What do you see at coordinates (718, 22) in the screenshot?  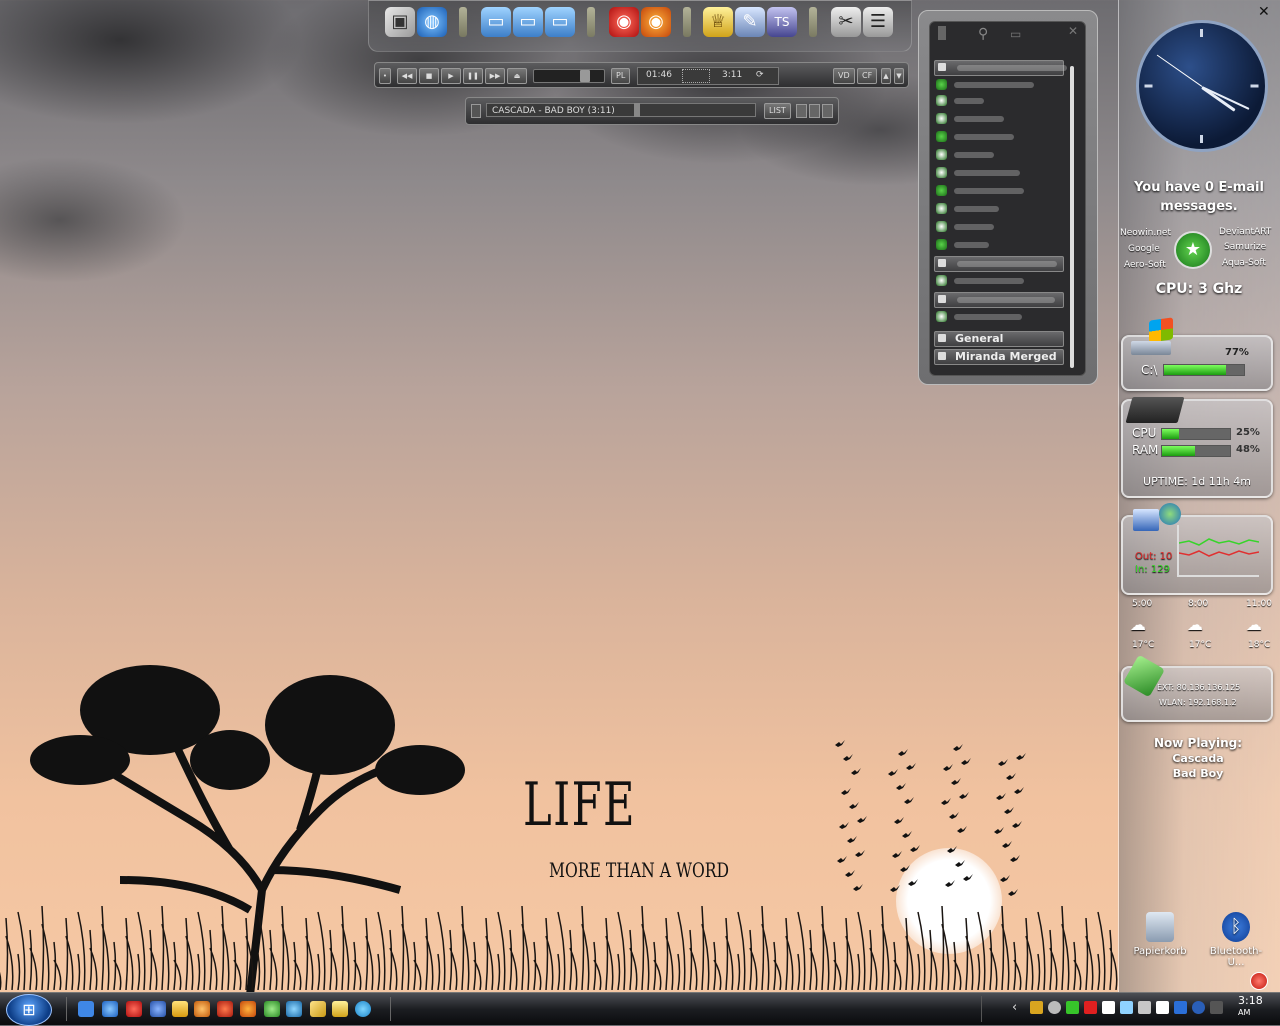 I see `messenger-icon: ♕` at bounding box center [718, 22].